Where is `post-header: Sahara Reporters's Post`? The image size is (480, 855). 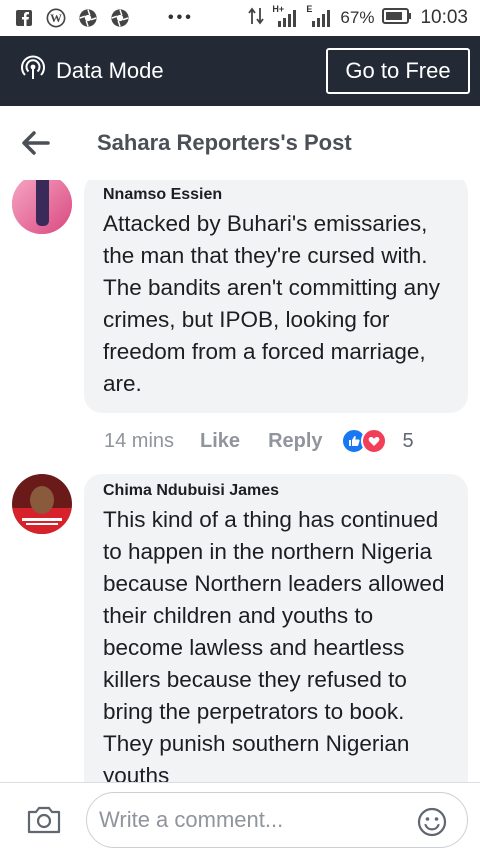 post-header: Sahara Reporters's Post is located at coordinates (240, 143).